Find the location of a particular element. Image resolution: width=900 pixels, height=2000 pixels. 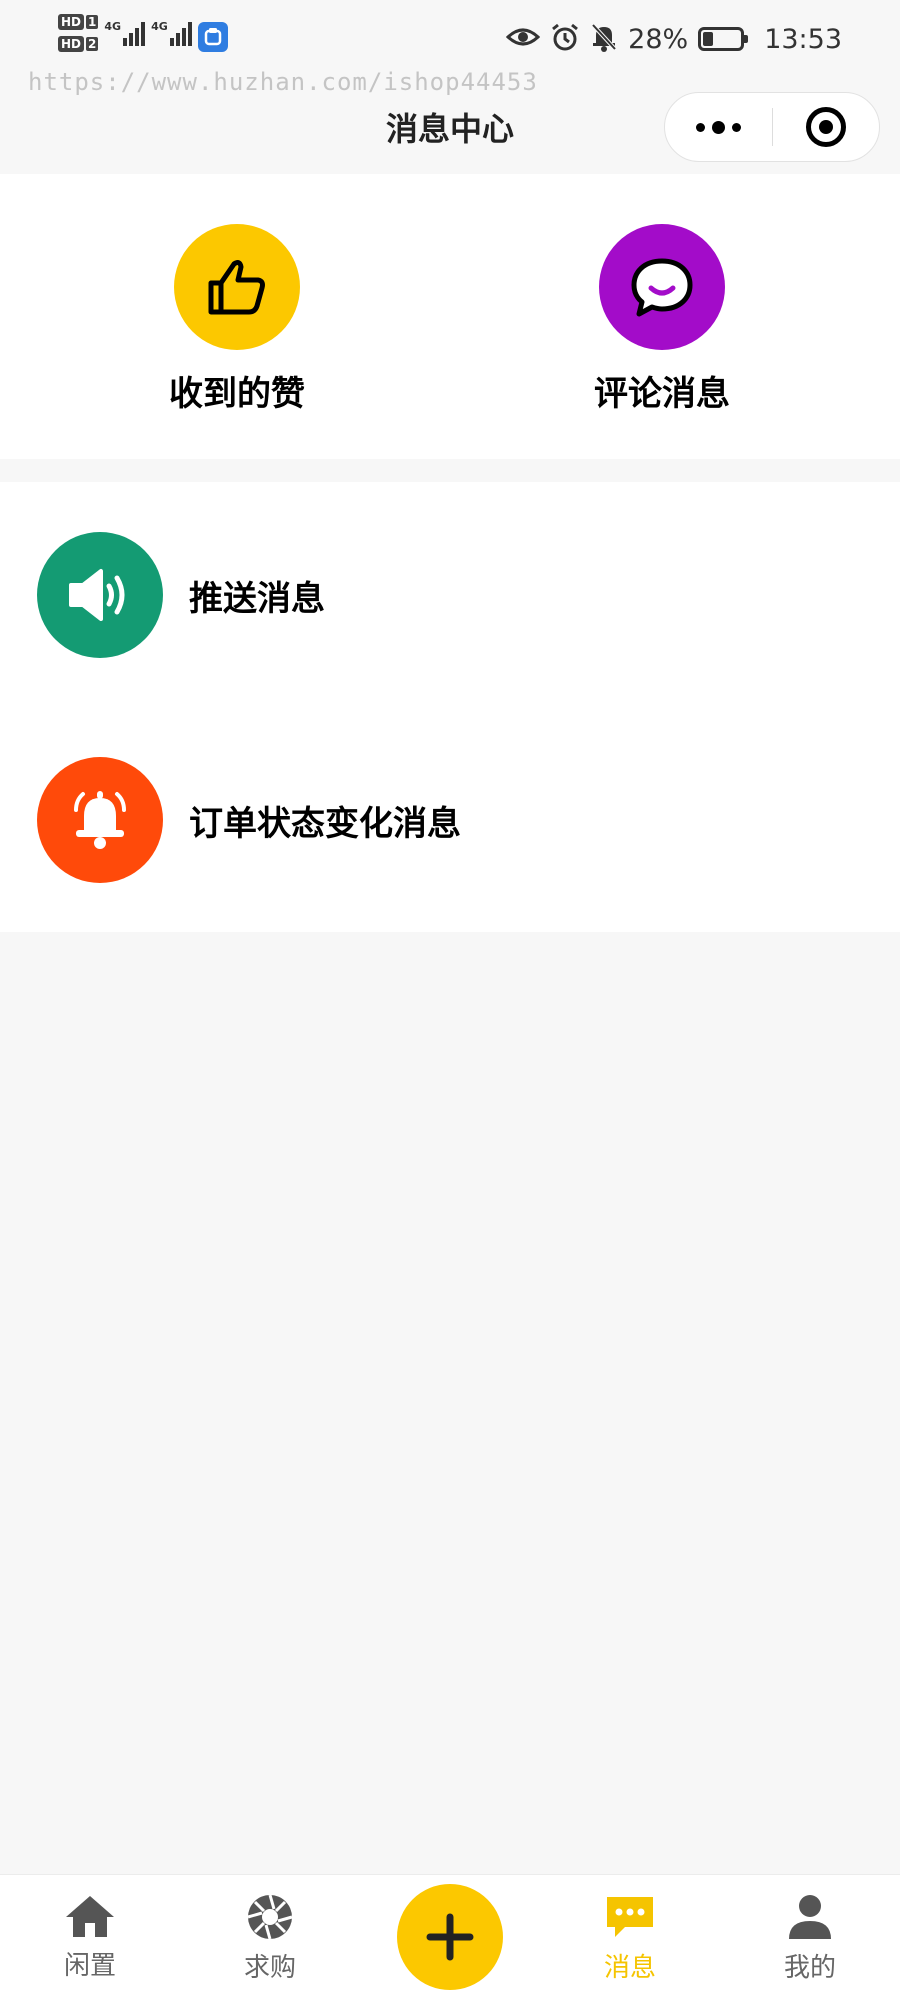

card-comments: 评论消息 is located at coordinates (662, 319).